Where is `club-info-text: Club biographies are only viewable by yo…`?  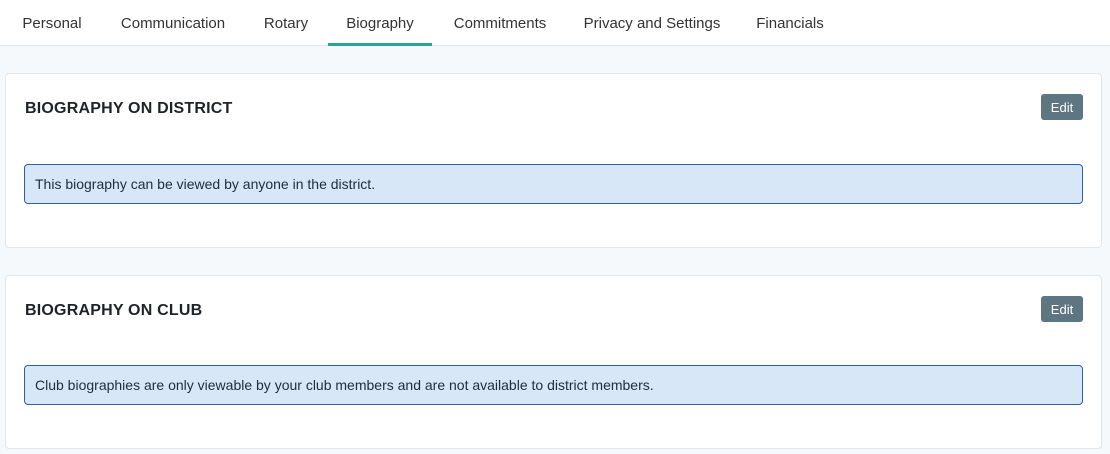
club-info-text: Club biographies are only viewable by yo… is located at coordinates (344, 385).